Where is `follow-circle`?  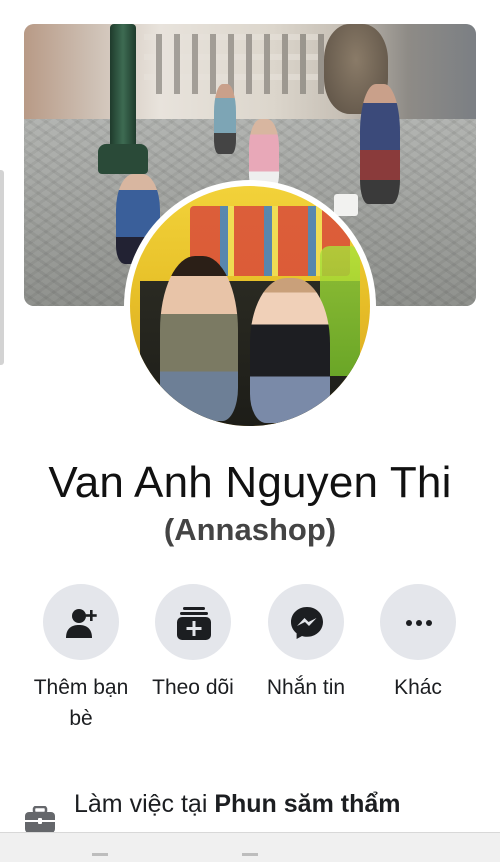 follow-circle is located at coordinates (193, 622).